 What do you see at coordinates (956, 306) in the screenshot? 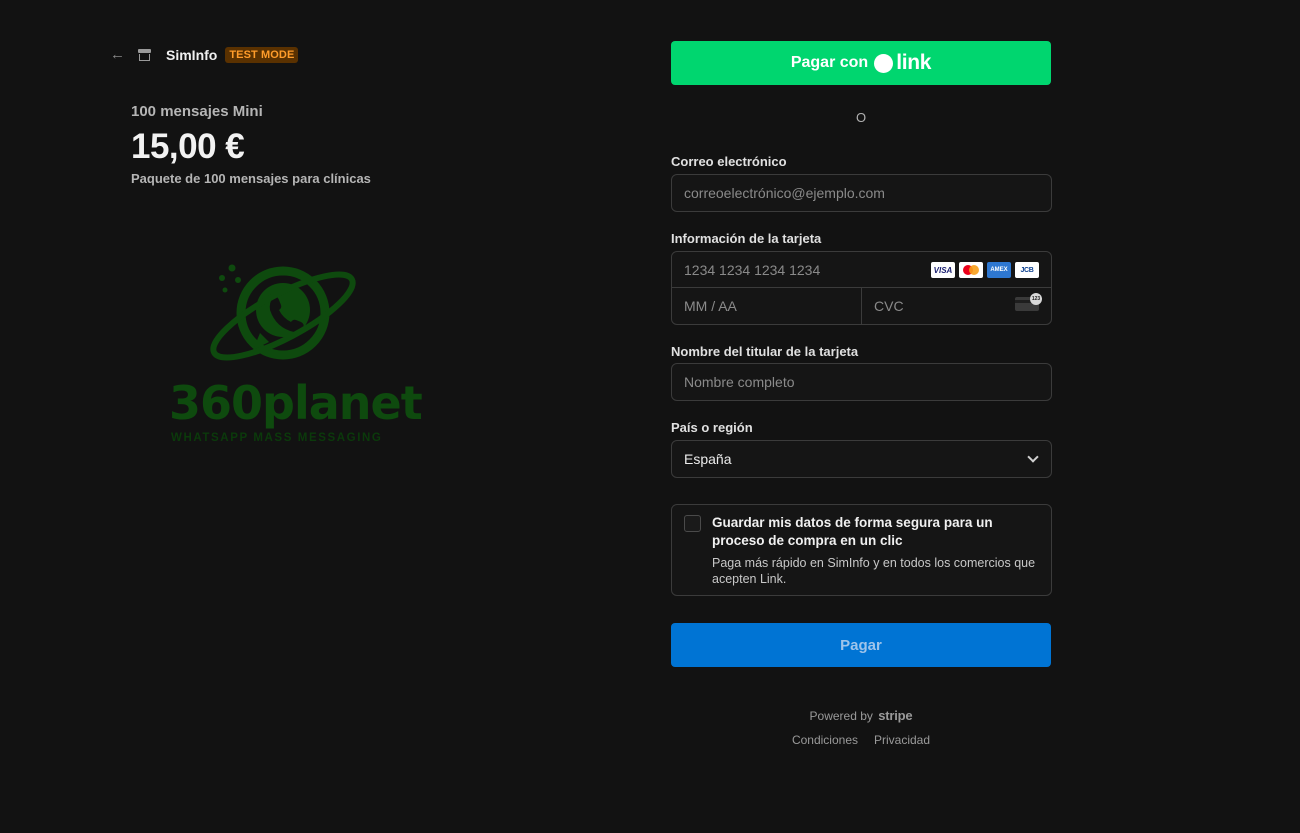
I see `cvc-wrapper: 123` at bounding box center [956, 306].